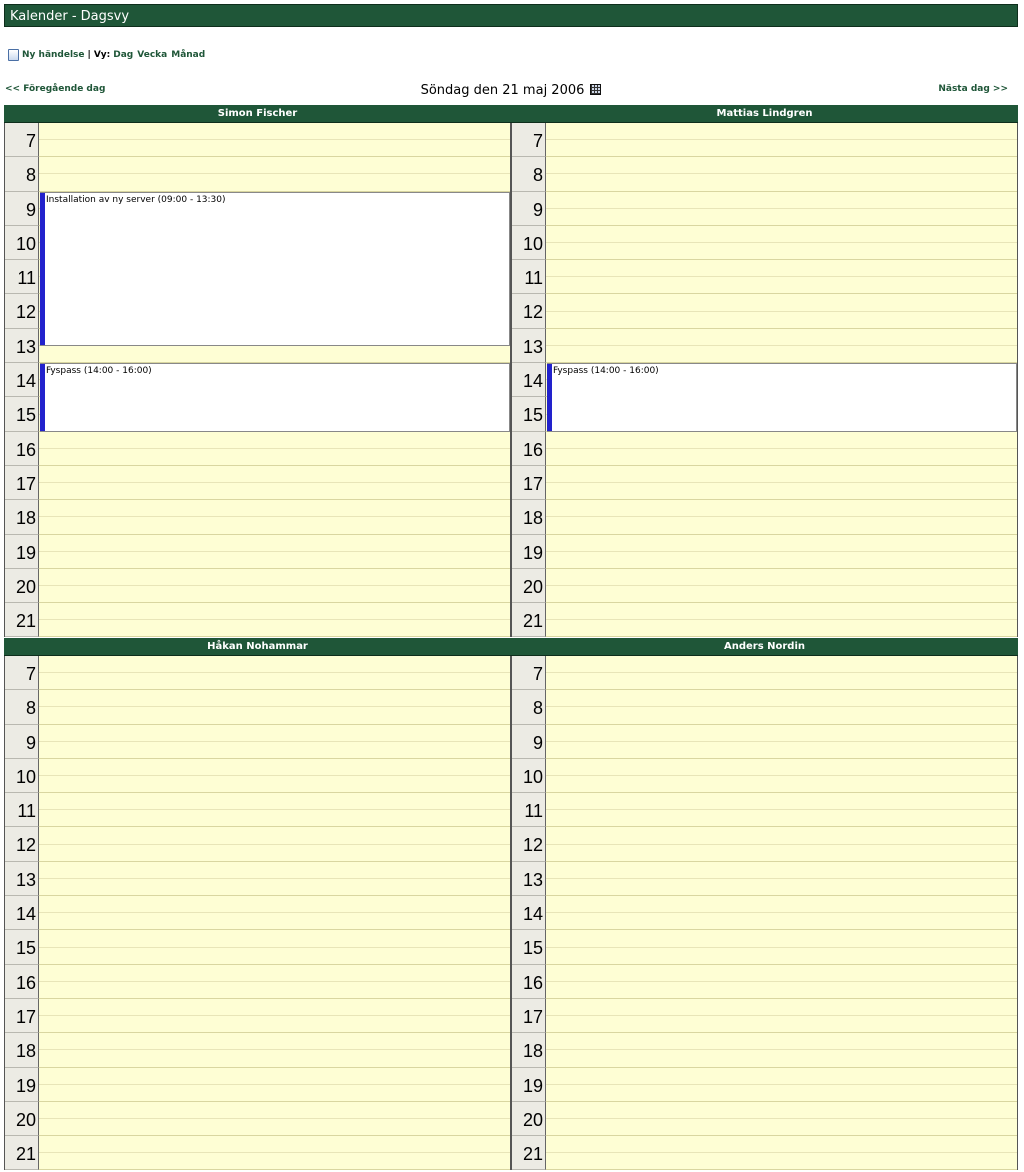  I want to click on hour-row: 10, so click(257, 776).